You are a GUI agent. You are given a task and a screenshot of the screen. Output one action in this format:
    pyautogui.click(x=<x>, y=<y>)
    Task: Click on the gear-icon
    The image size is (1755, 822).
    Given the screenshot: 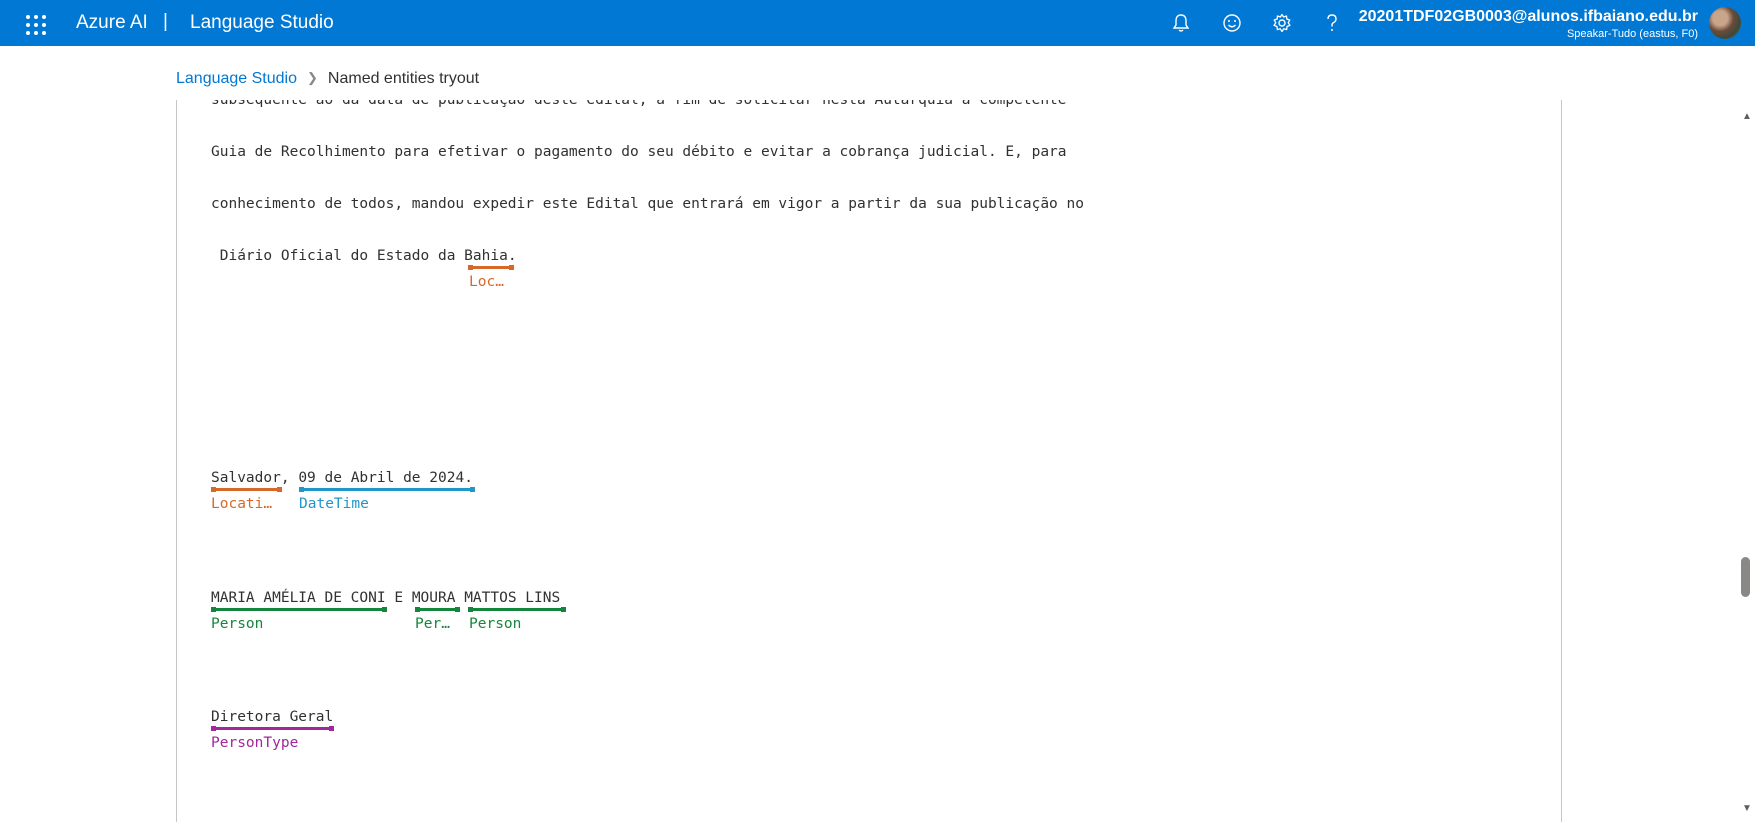 What is the action you would take?
    pyautogui.click(x=1282, y=23)
    